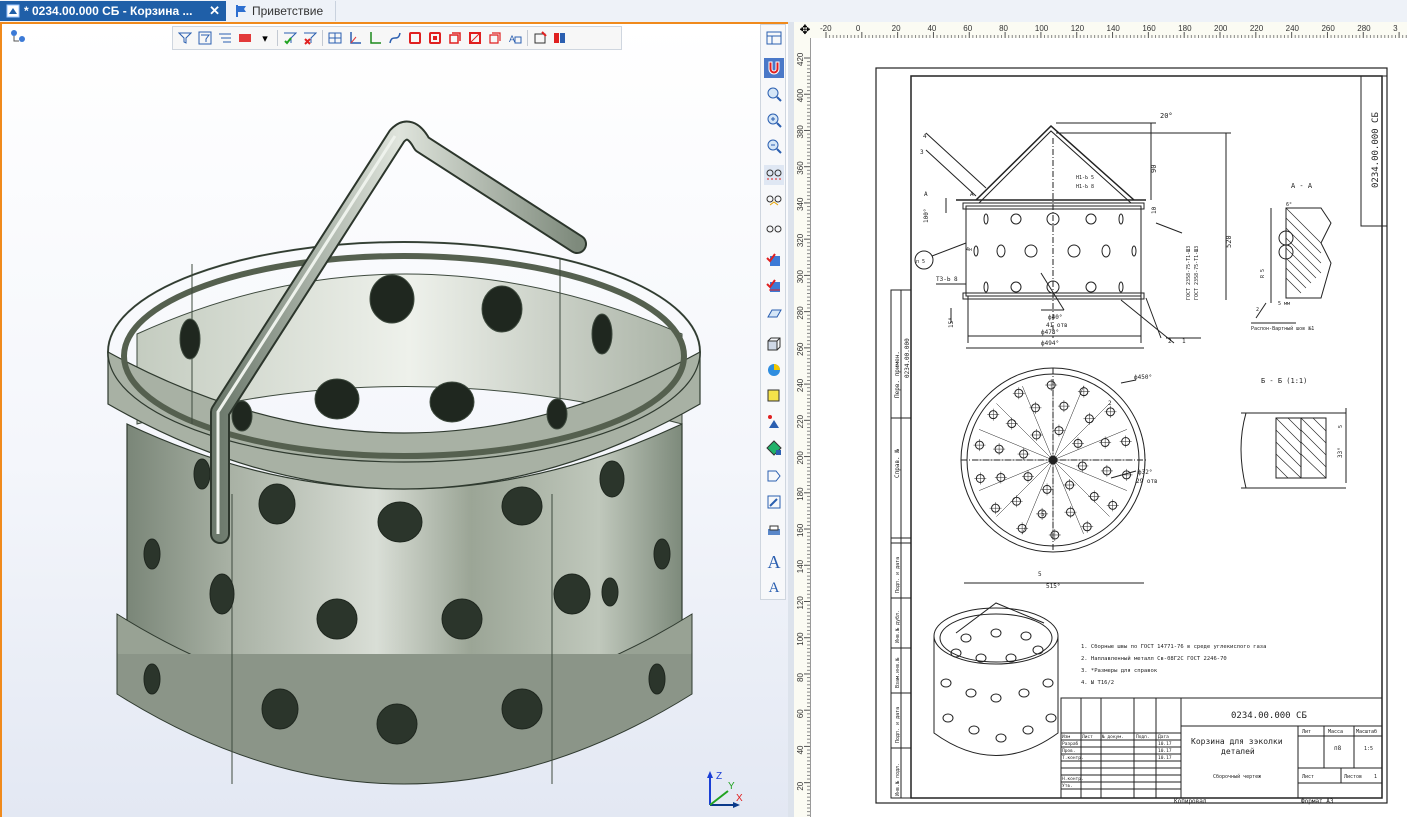 The width and height of the screenshot is (1407, 817). Describe the element at coordinates (774, 68) in the screenshot. I see `magnet-icon` at that location.